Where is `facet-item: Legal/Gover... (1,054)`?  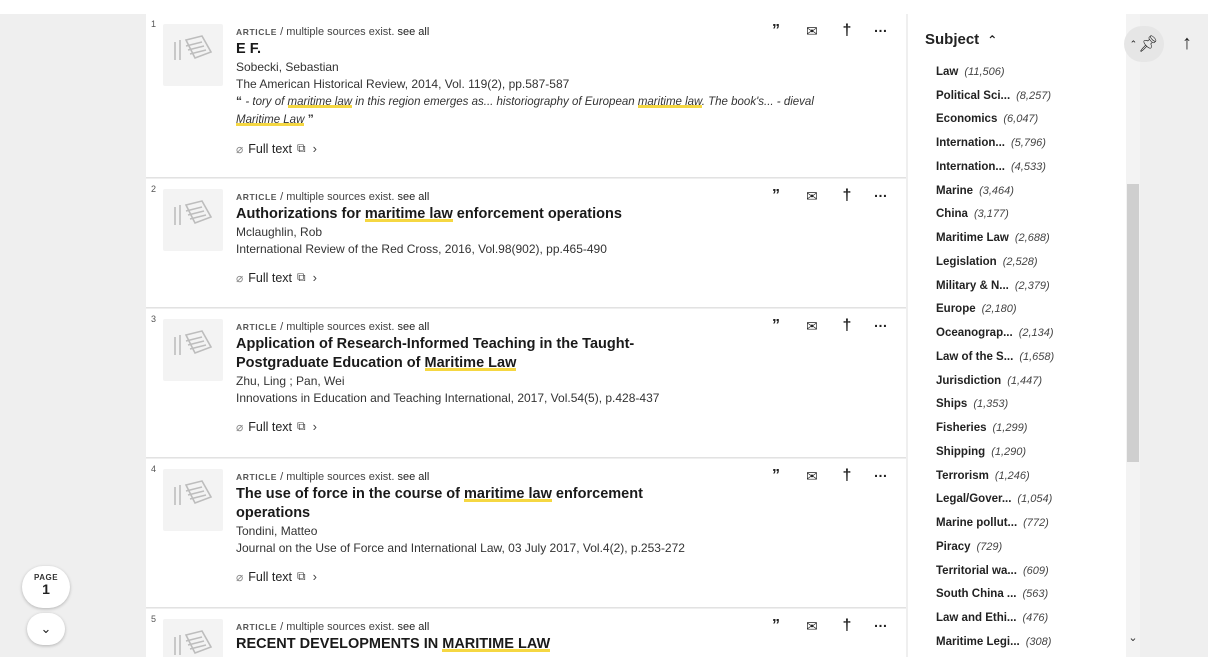 facet-item: Legal/Gover... (1,054) is located at coordinates (1031, 500).